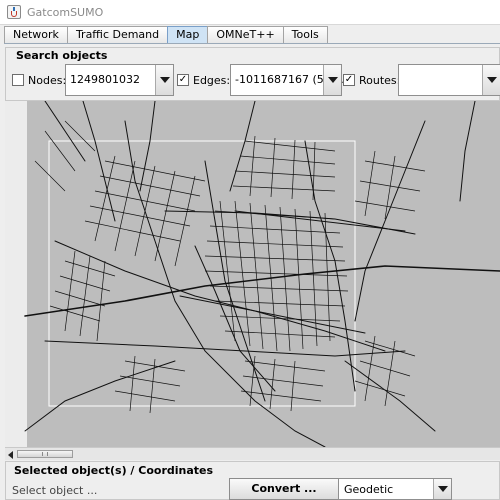 This screenshot has height=500, width=500. I want to click on selected-objects-title: Selected object(s) / Coordinates, so click(114, 470).